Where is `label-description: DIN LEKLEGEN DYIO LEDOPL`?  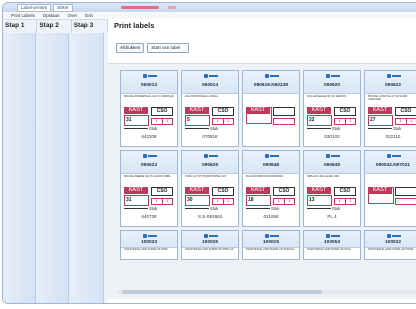 label-description: DIN LEKLEGEN DYIO LEDOPL is located at coordinates (327, 96).